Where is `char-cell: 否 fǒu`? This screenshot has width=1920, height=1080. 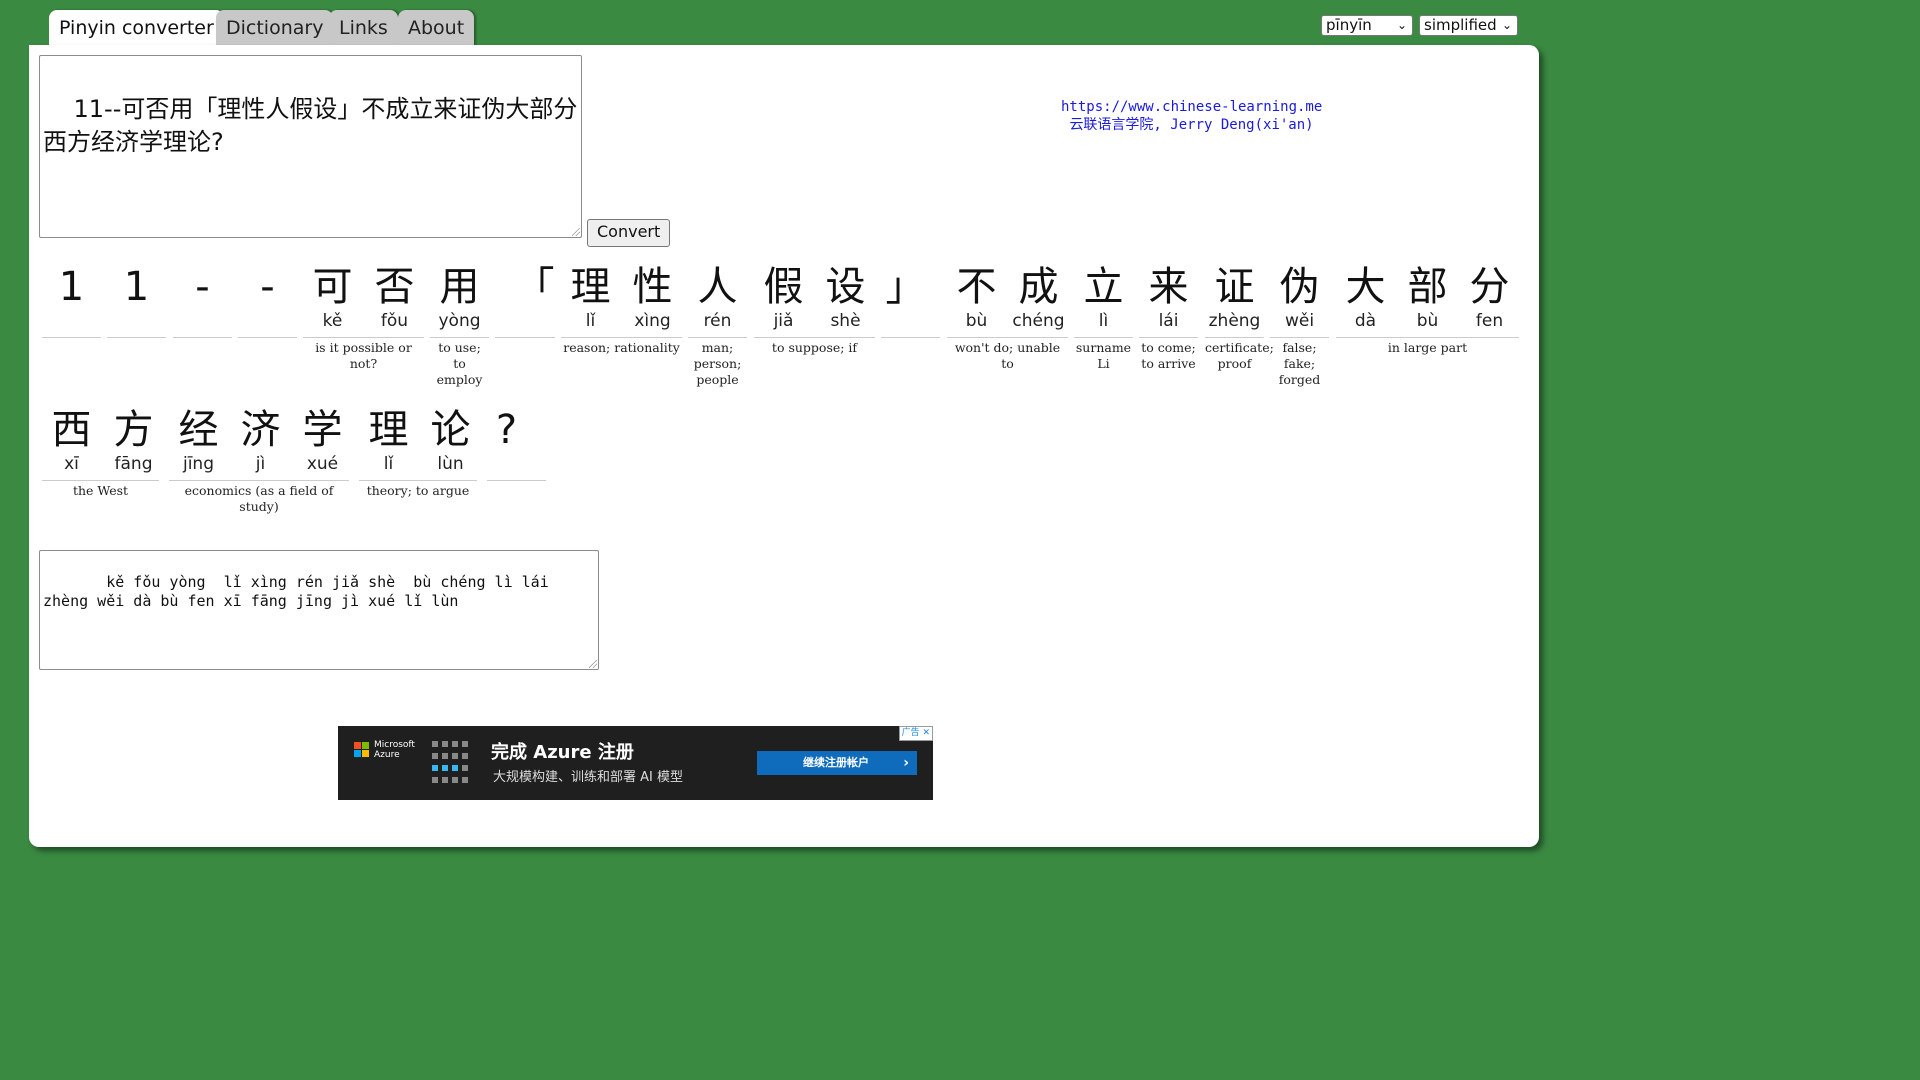
char-cell: 否 fǒu is located at coordinates (394, 298).